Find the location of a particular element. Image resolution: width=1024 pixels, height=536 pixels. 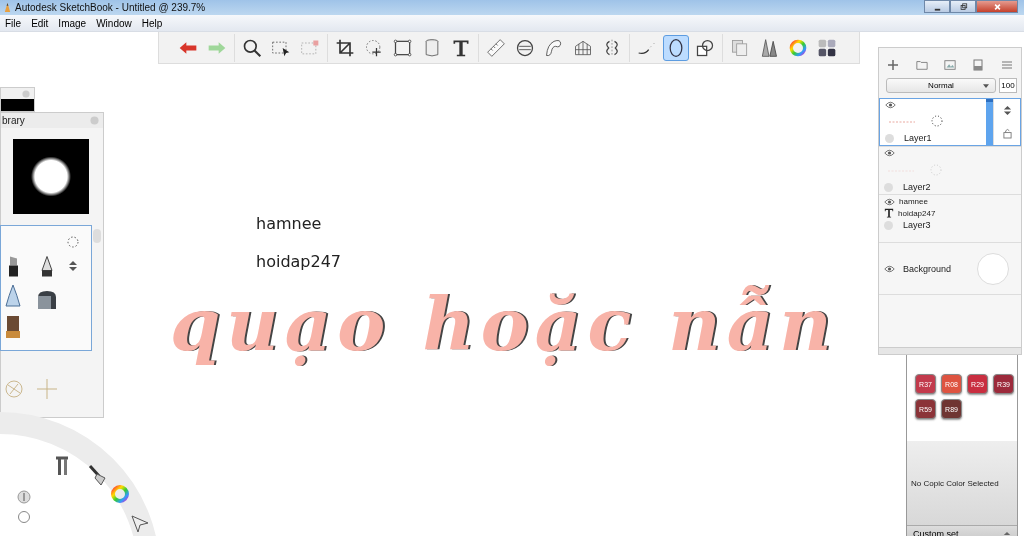

selection-bar is located at coordinates (989, 122).